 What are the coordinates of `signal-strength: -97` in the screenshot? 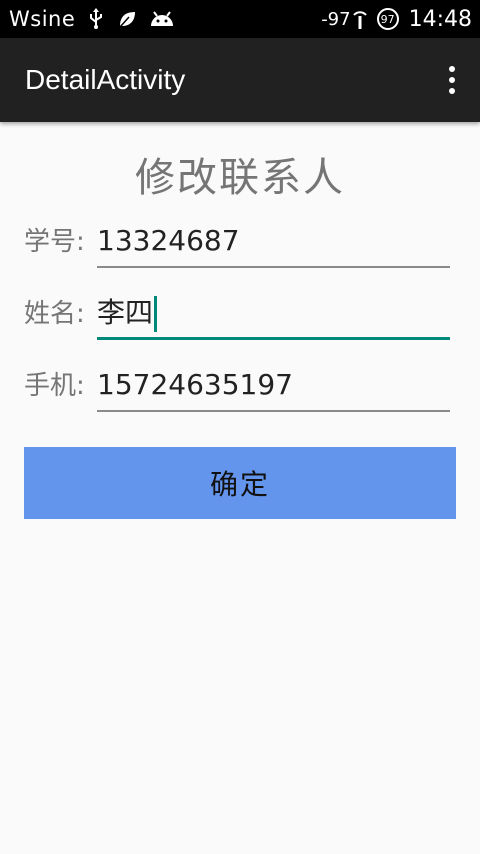 It's located at (336, 19).